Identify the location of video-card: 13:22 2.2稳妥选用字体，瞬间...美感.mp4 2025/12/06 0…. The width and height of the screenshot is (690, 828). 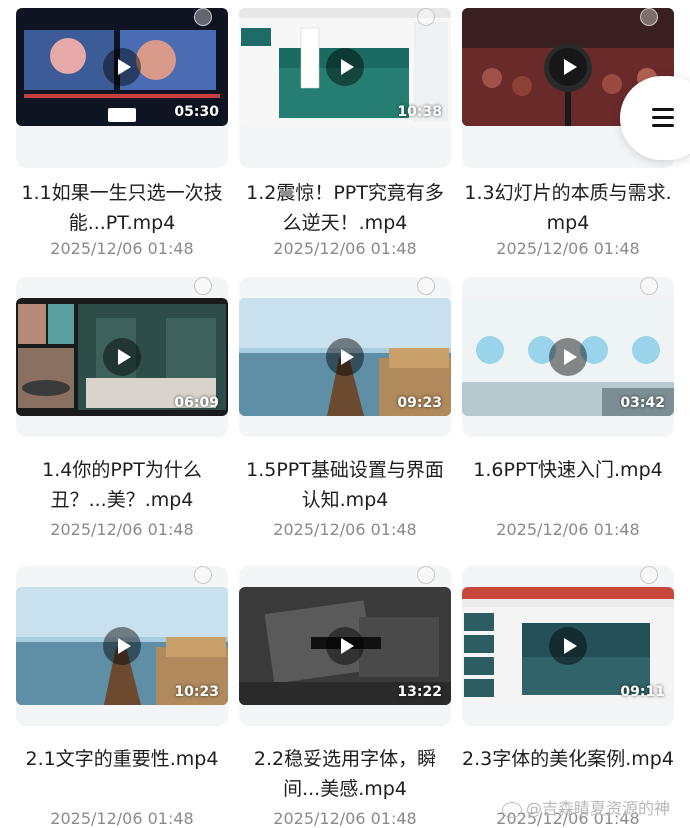
(345, 697).